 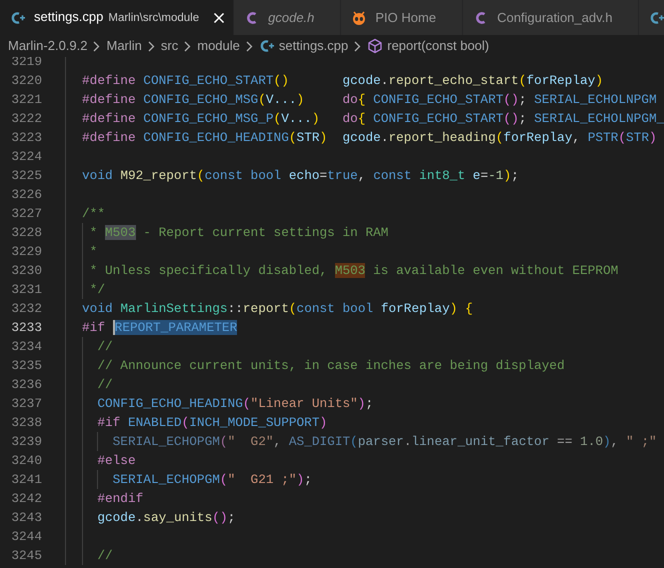 What do you see at coordinates (26, 271) in the screenshot?
I see `line-number: 3230` at bounding box center [26, 271].